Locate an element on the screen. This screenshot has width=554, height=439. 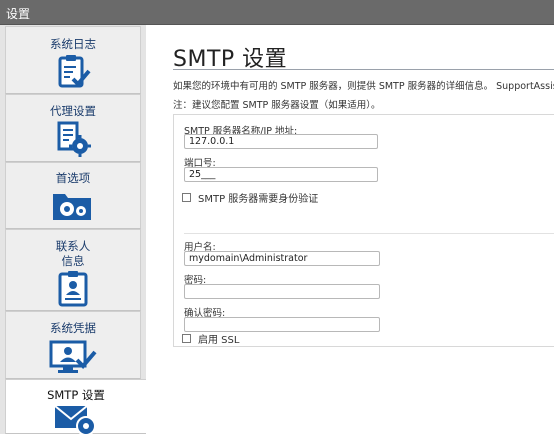
password-input is located at coordinates (282, 291).